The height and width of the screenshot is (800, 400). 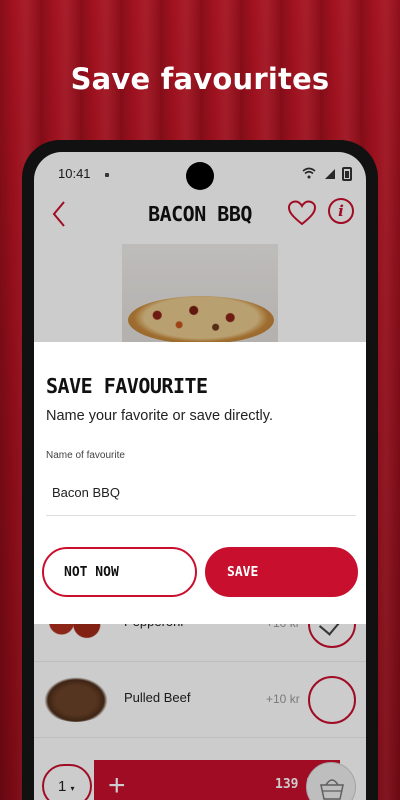 What do you see at coordinates (159, 416) in the screenshot?
I see `dialog-subtitle: Name your favorite or save directly.` at bounding box center [159, 416].